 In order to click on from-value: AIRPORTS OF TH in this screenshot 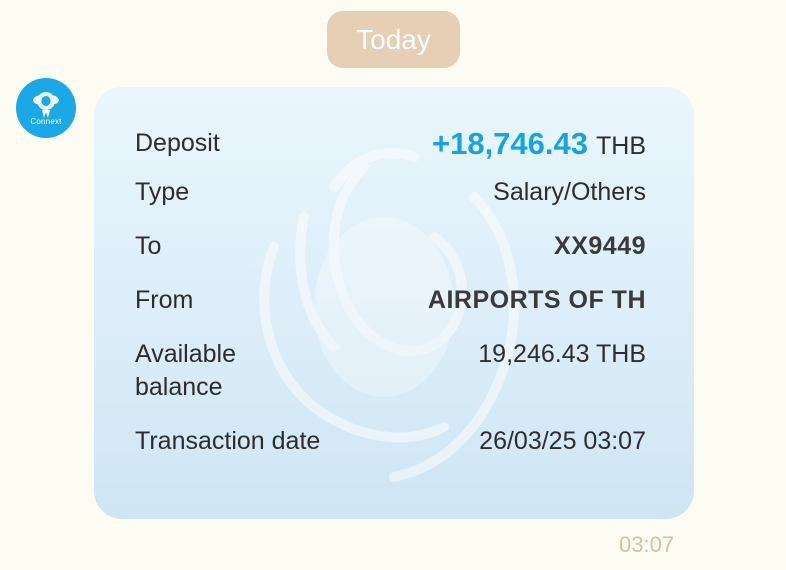, I will do `click(536, 300)`.